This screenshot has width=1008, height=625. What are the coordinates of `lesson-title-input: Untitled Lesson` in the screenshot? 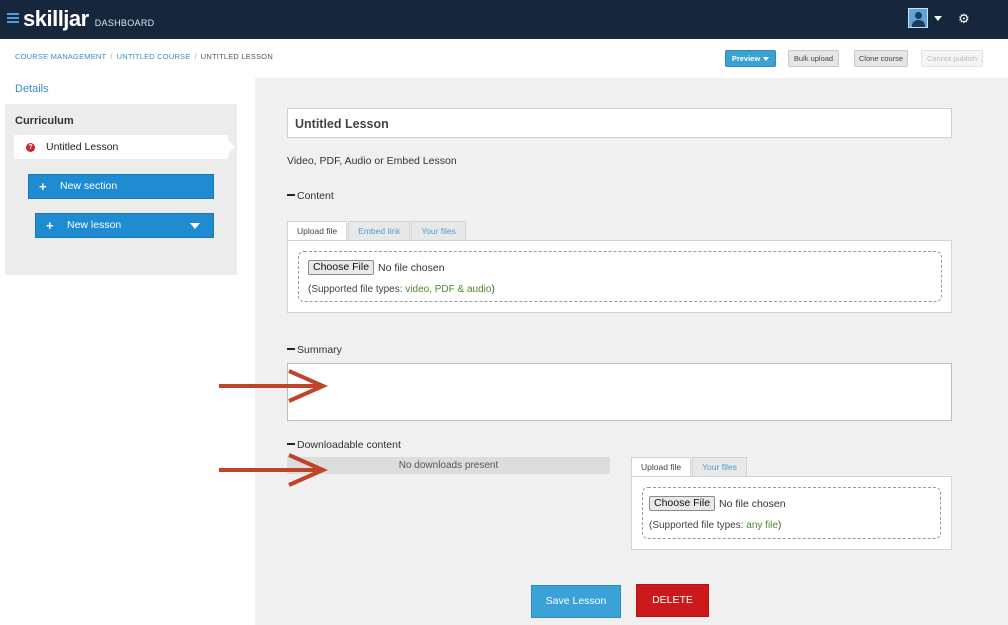 It's located at (619, 123).